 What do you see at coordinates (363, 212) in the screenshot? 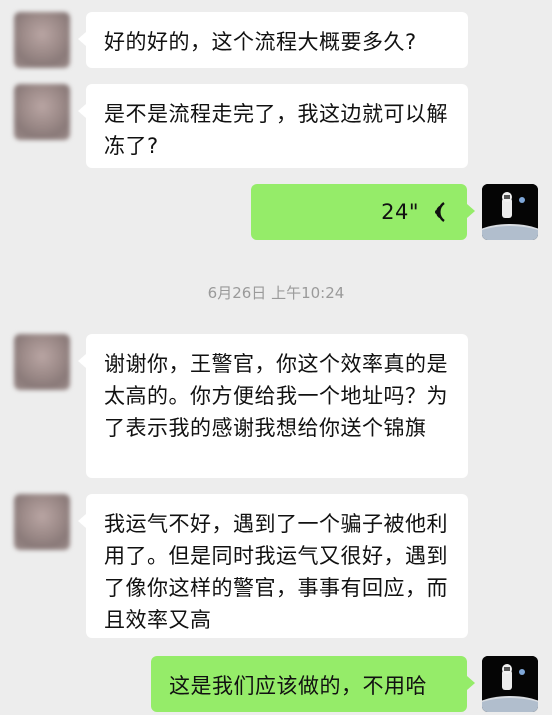
I see `voice-message-bubble: 24"` at bounding box center [363, 212].